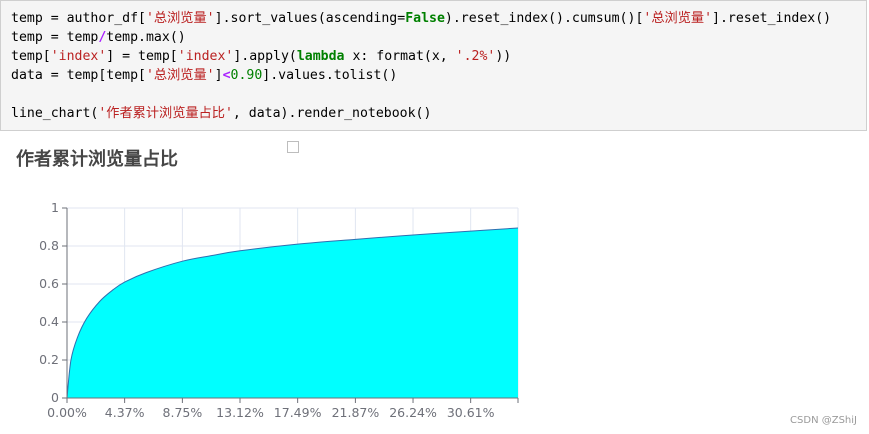  What do you see at coordinates (49, 283) in the screenshot?
I see `y-tick-label: 0.6` at bounding box center [49, 283].